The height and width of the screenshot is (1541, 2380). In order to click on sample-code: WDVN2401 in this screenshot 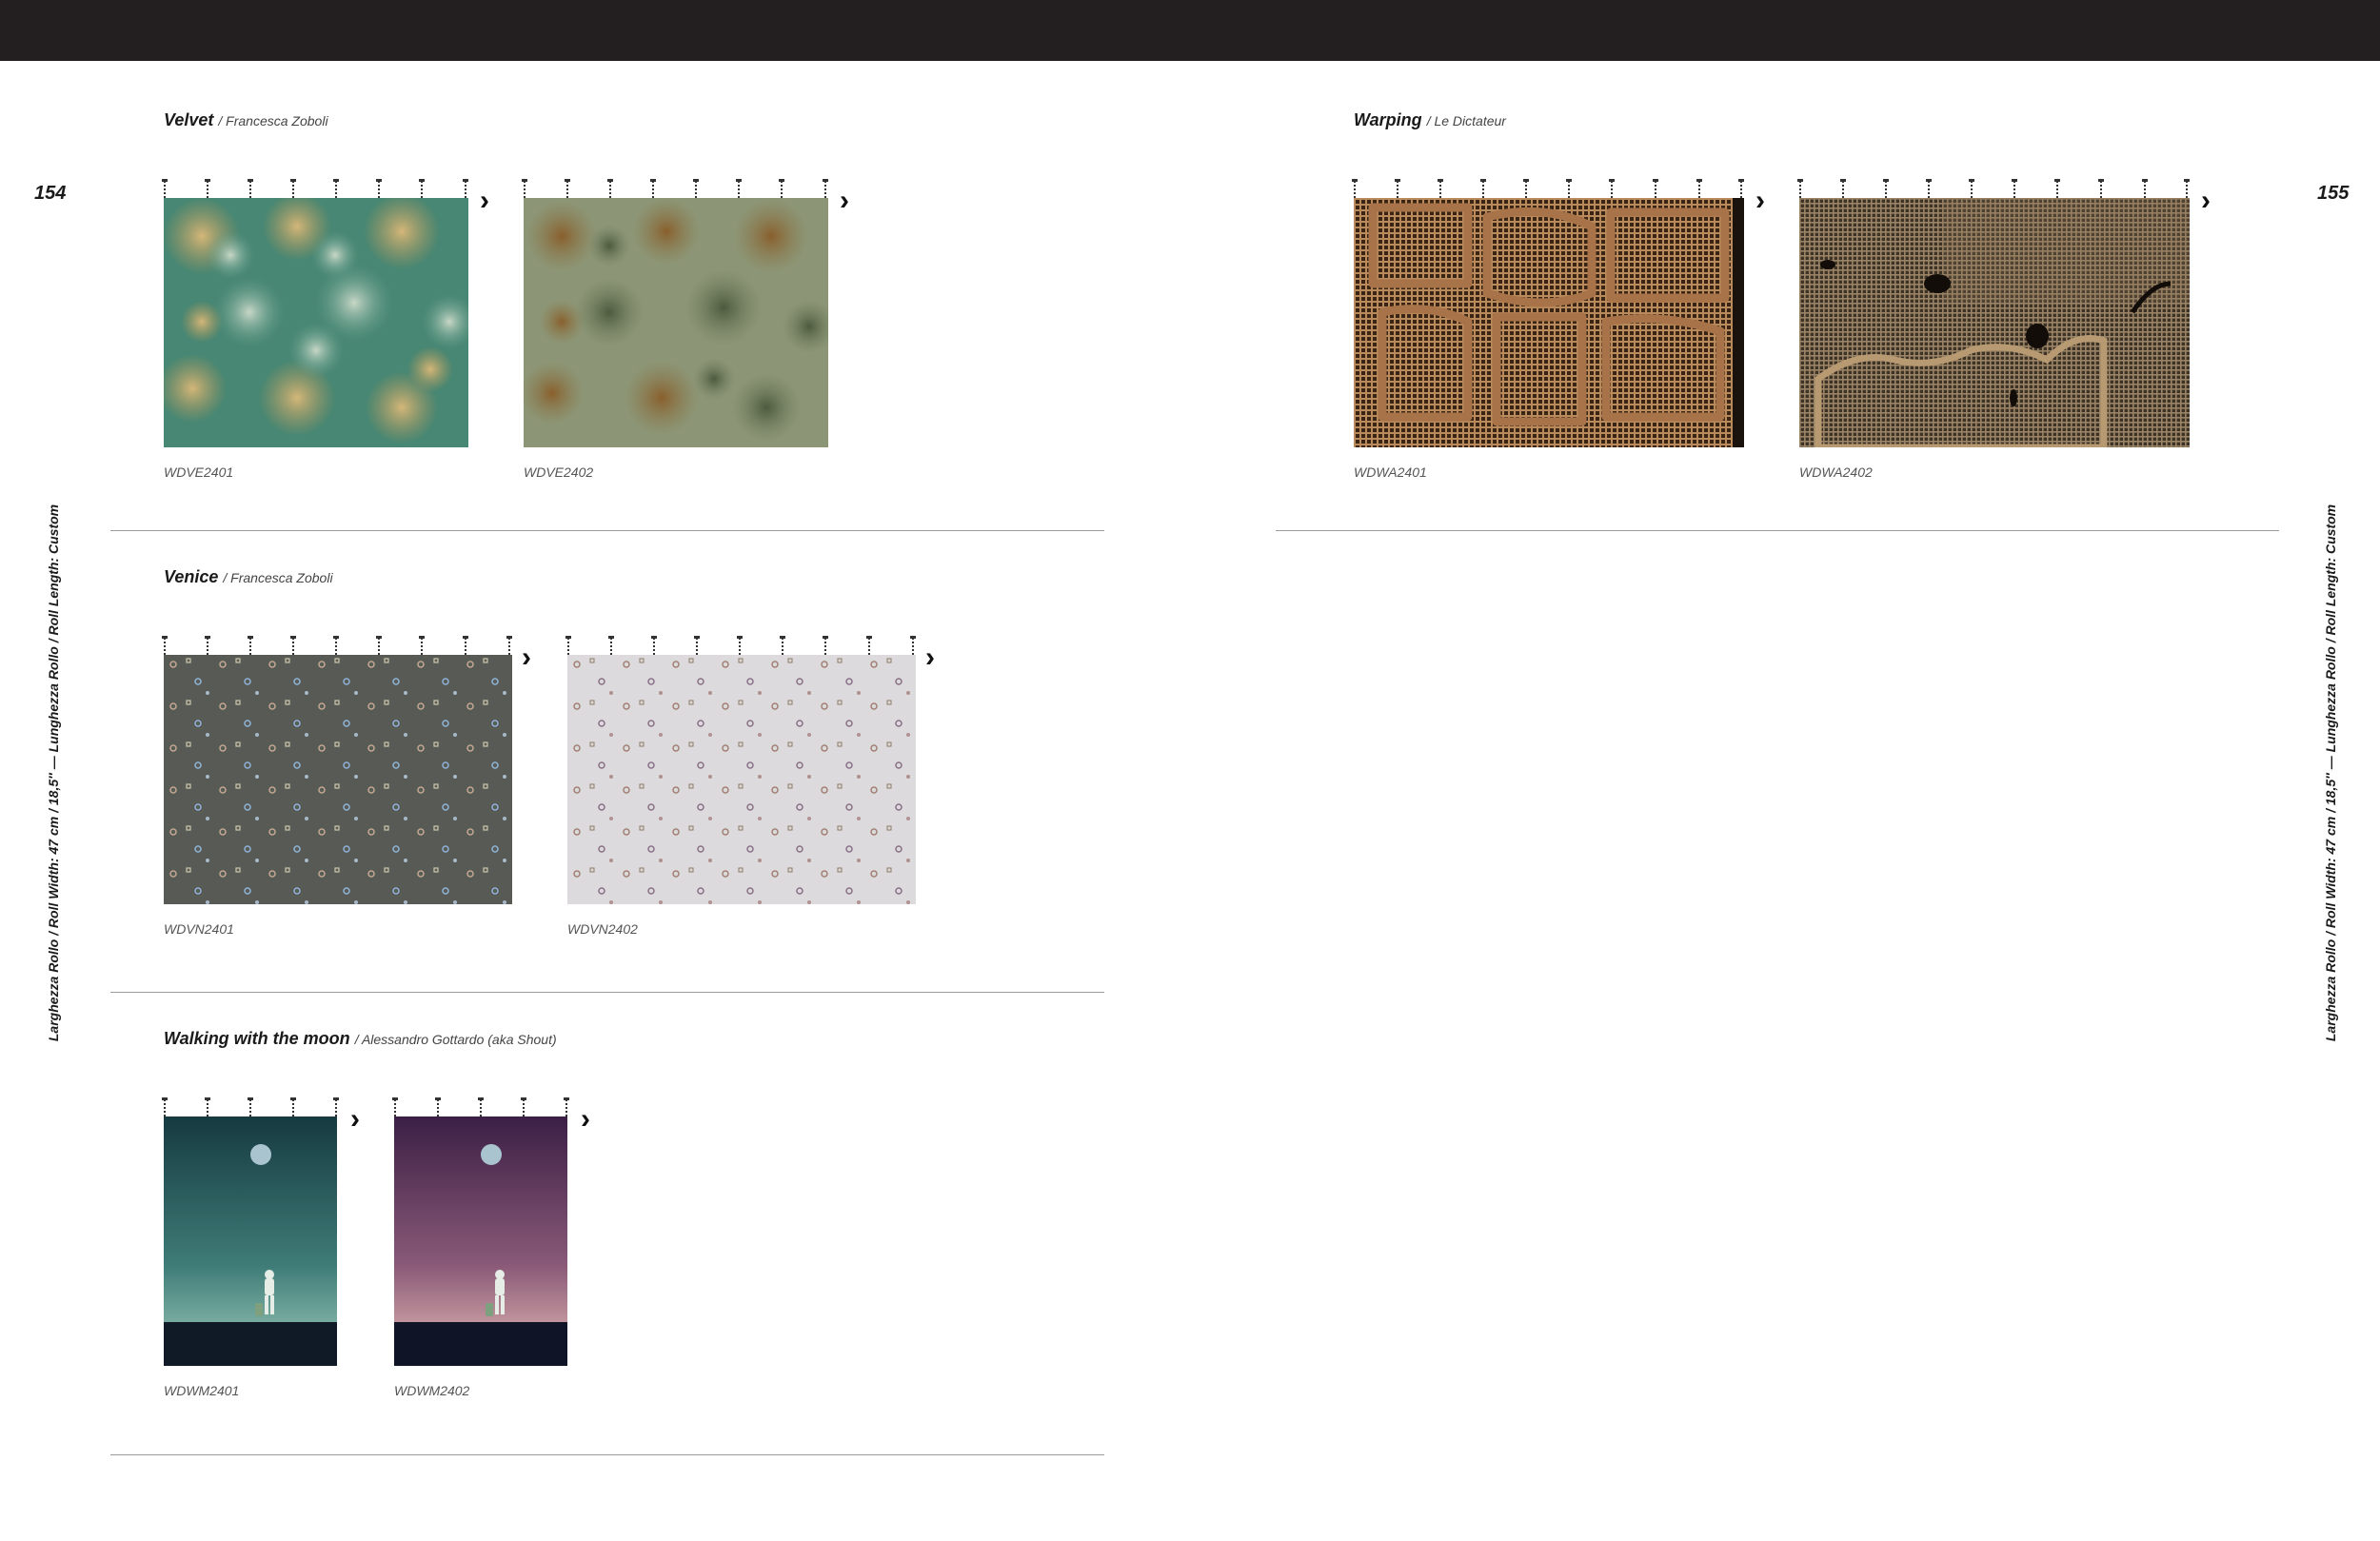, I will do `click(199, 929)`.